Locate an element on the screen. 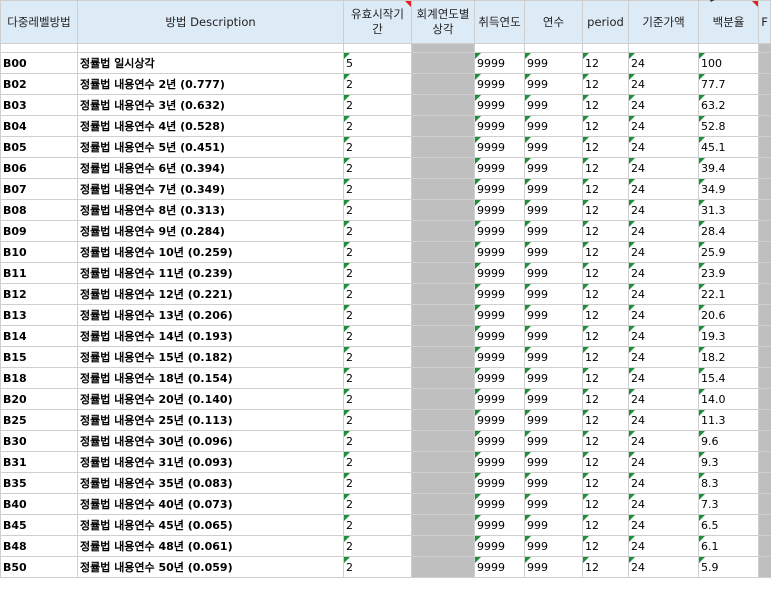 The width and height of the screenshot is (773, 589). cell-description: 정률법 내용연수 9년 (0.284) is located at coordinates (210, 231).